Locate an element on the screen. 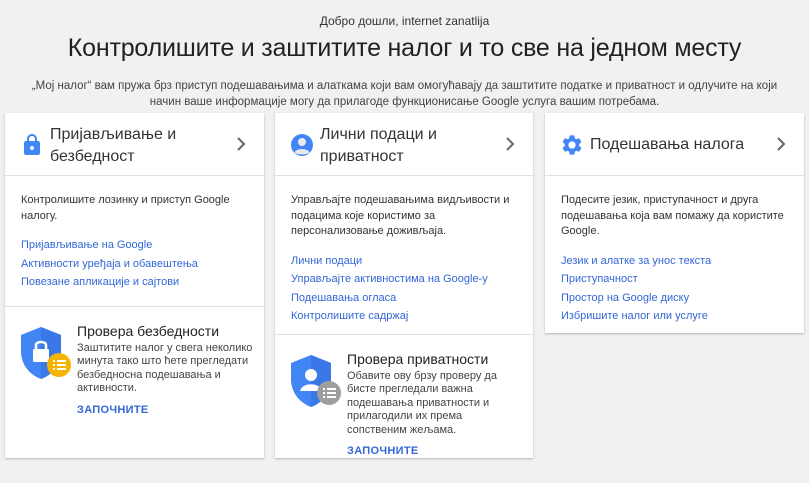 This screenshot has width=809, height=483. lock-icon is located at coordinates (32, 144).